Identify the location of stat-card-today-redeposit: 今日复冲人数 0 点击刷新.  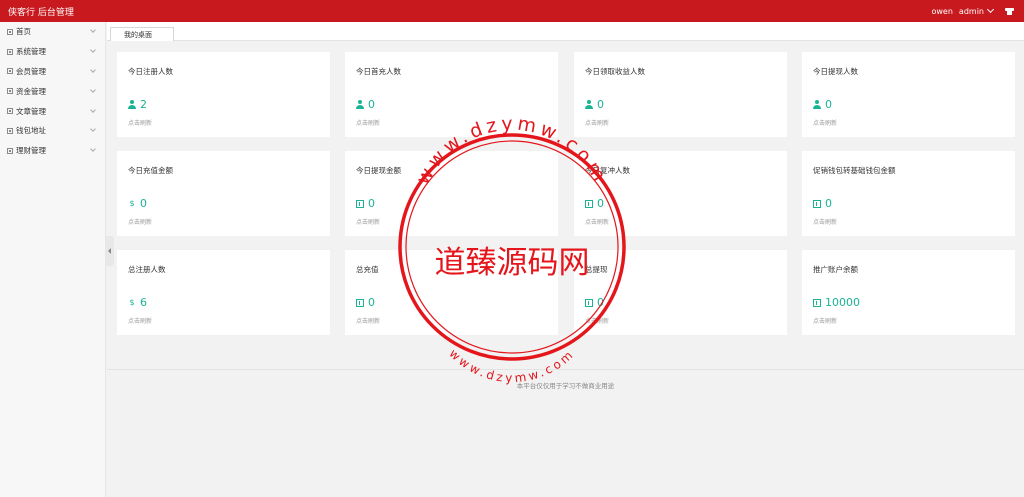
(680, 193).